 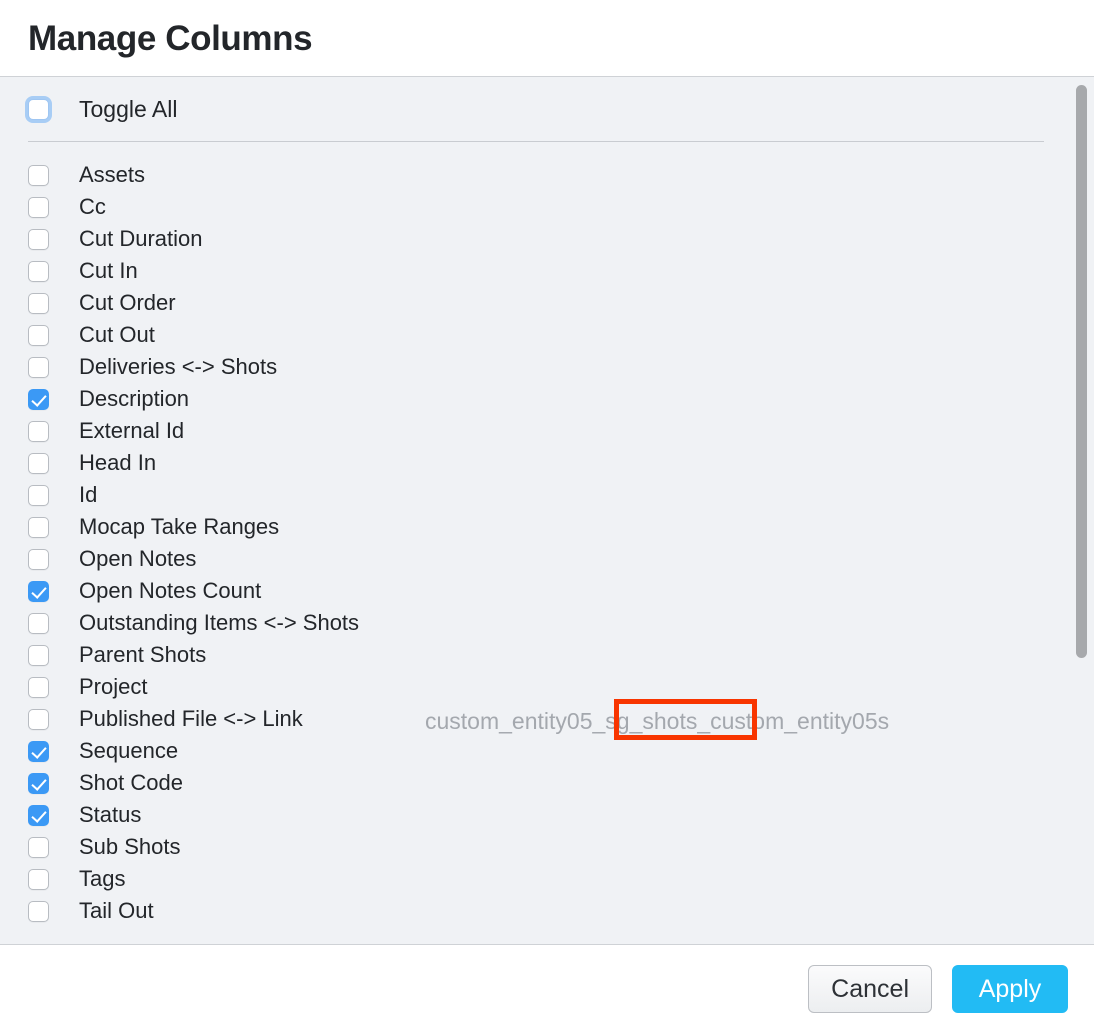 What do you see at coordinates (92, 206) in the screenshot?
I see `column-list-item-label: Cc` at bounding box center [92, 206].